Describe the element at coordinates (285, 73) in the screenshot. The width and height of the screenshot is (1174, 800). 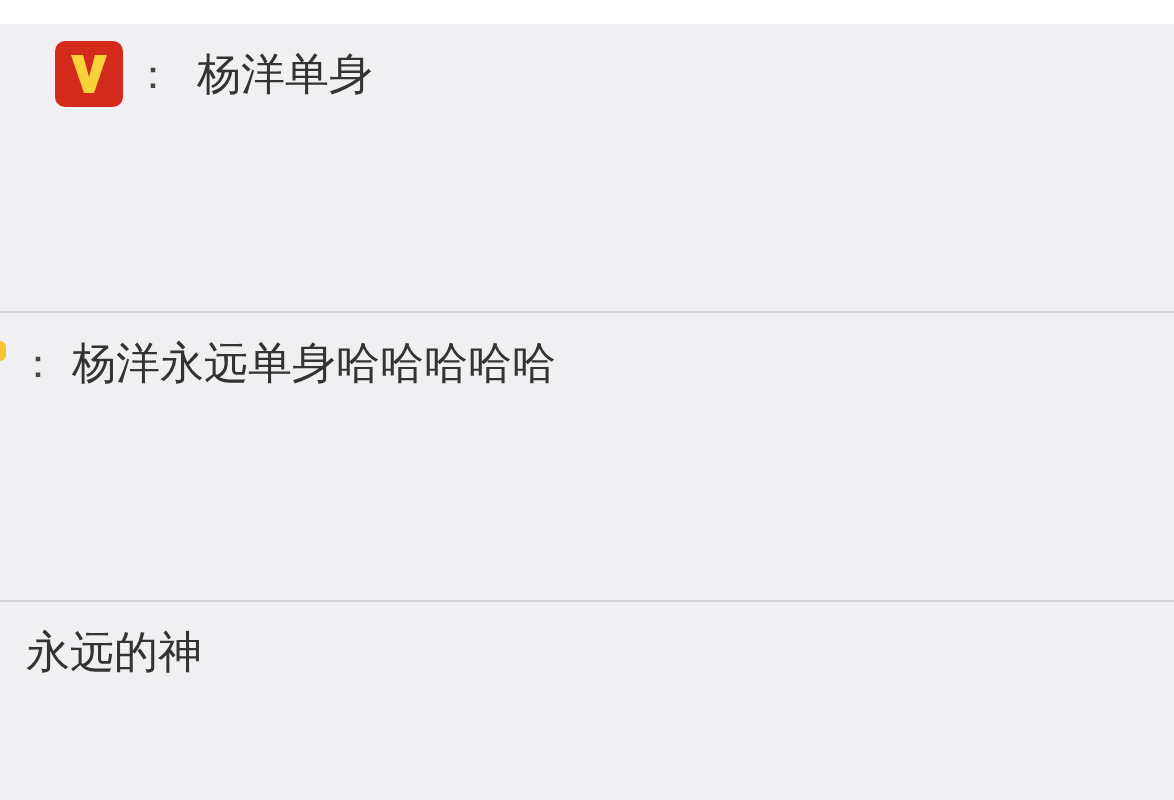
I see `comment-text: 杨洋单身` at that location.